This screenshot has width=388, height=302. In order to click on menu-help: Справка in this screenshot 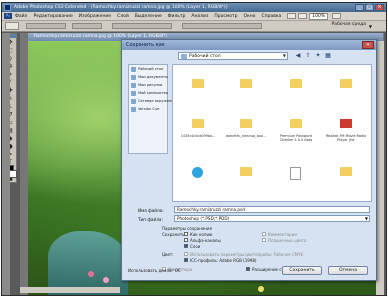, I will do `click(271, 16)`.